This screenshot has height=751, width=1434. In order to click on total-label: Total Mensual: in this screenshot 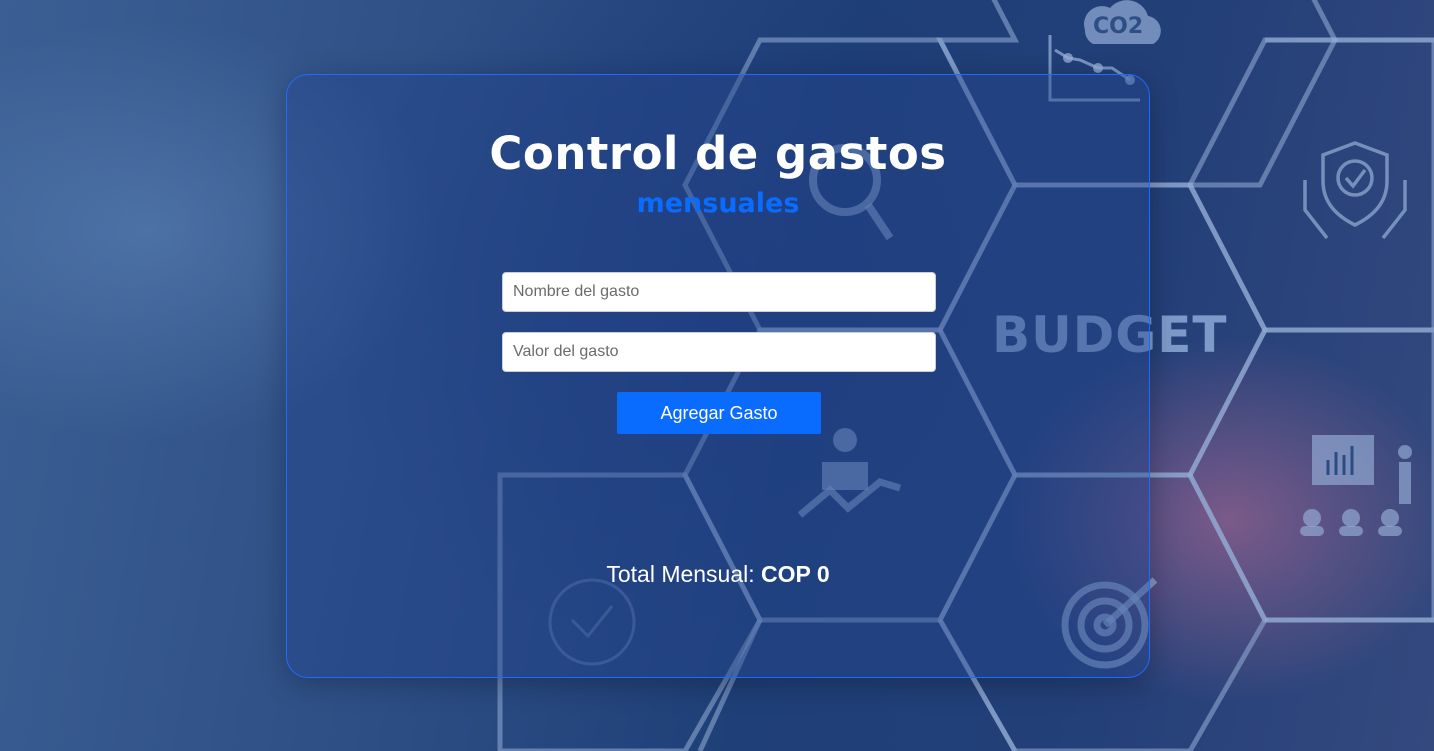, I will do `click(680, 574)`.